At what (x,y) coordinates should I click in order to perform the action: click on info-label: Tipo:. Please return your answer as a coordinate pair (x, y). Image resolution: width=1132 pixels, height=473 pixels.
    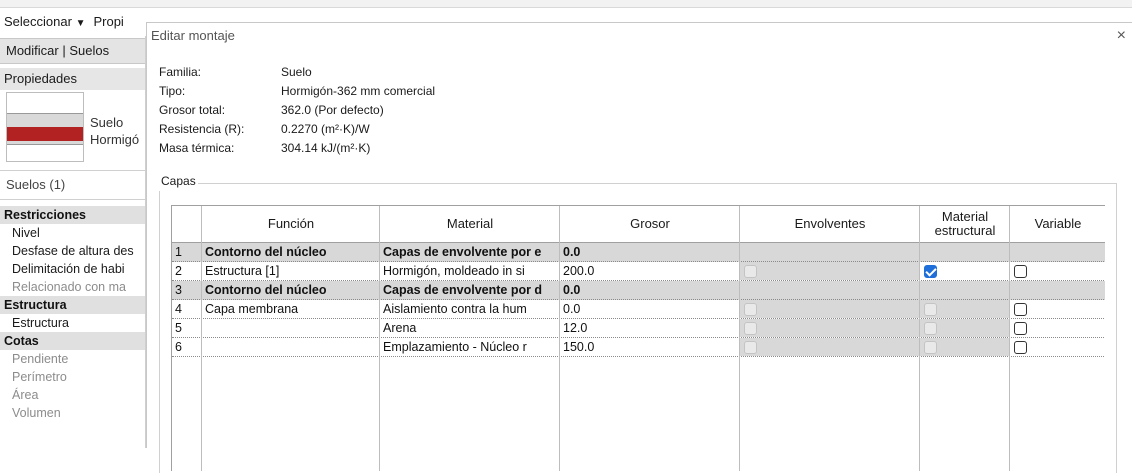
    Looking at the image, I should click on (172, 91).